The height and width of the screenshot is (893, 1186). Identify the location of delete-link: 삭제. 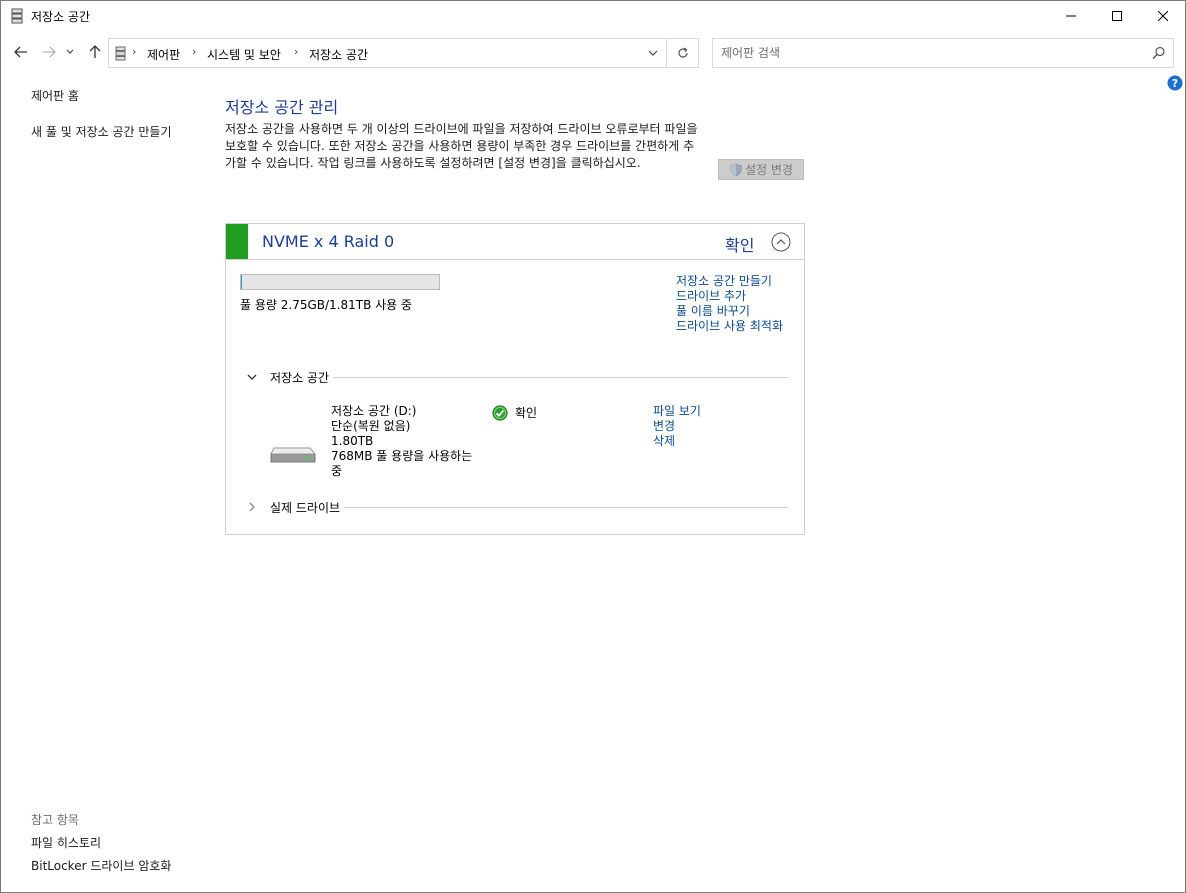
(677, 441).